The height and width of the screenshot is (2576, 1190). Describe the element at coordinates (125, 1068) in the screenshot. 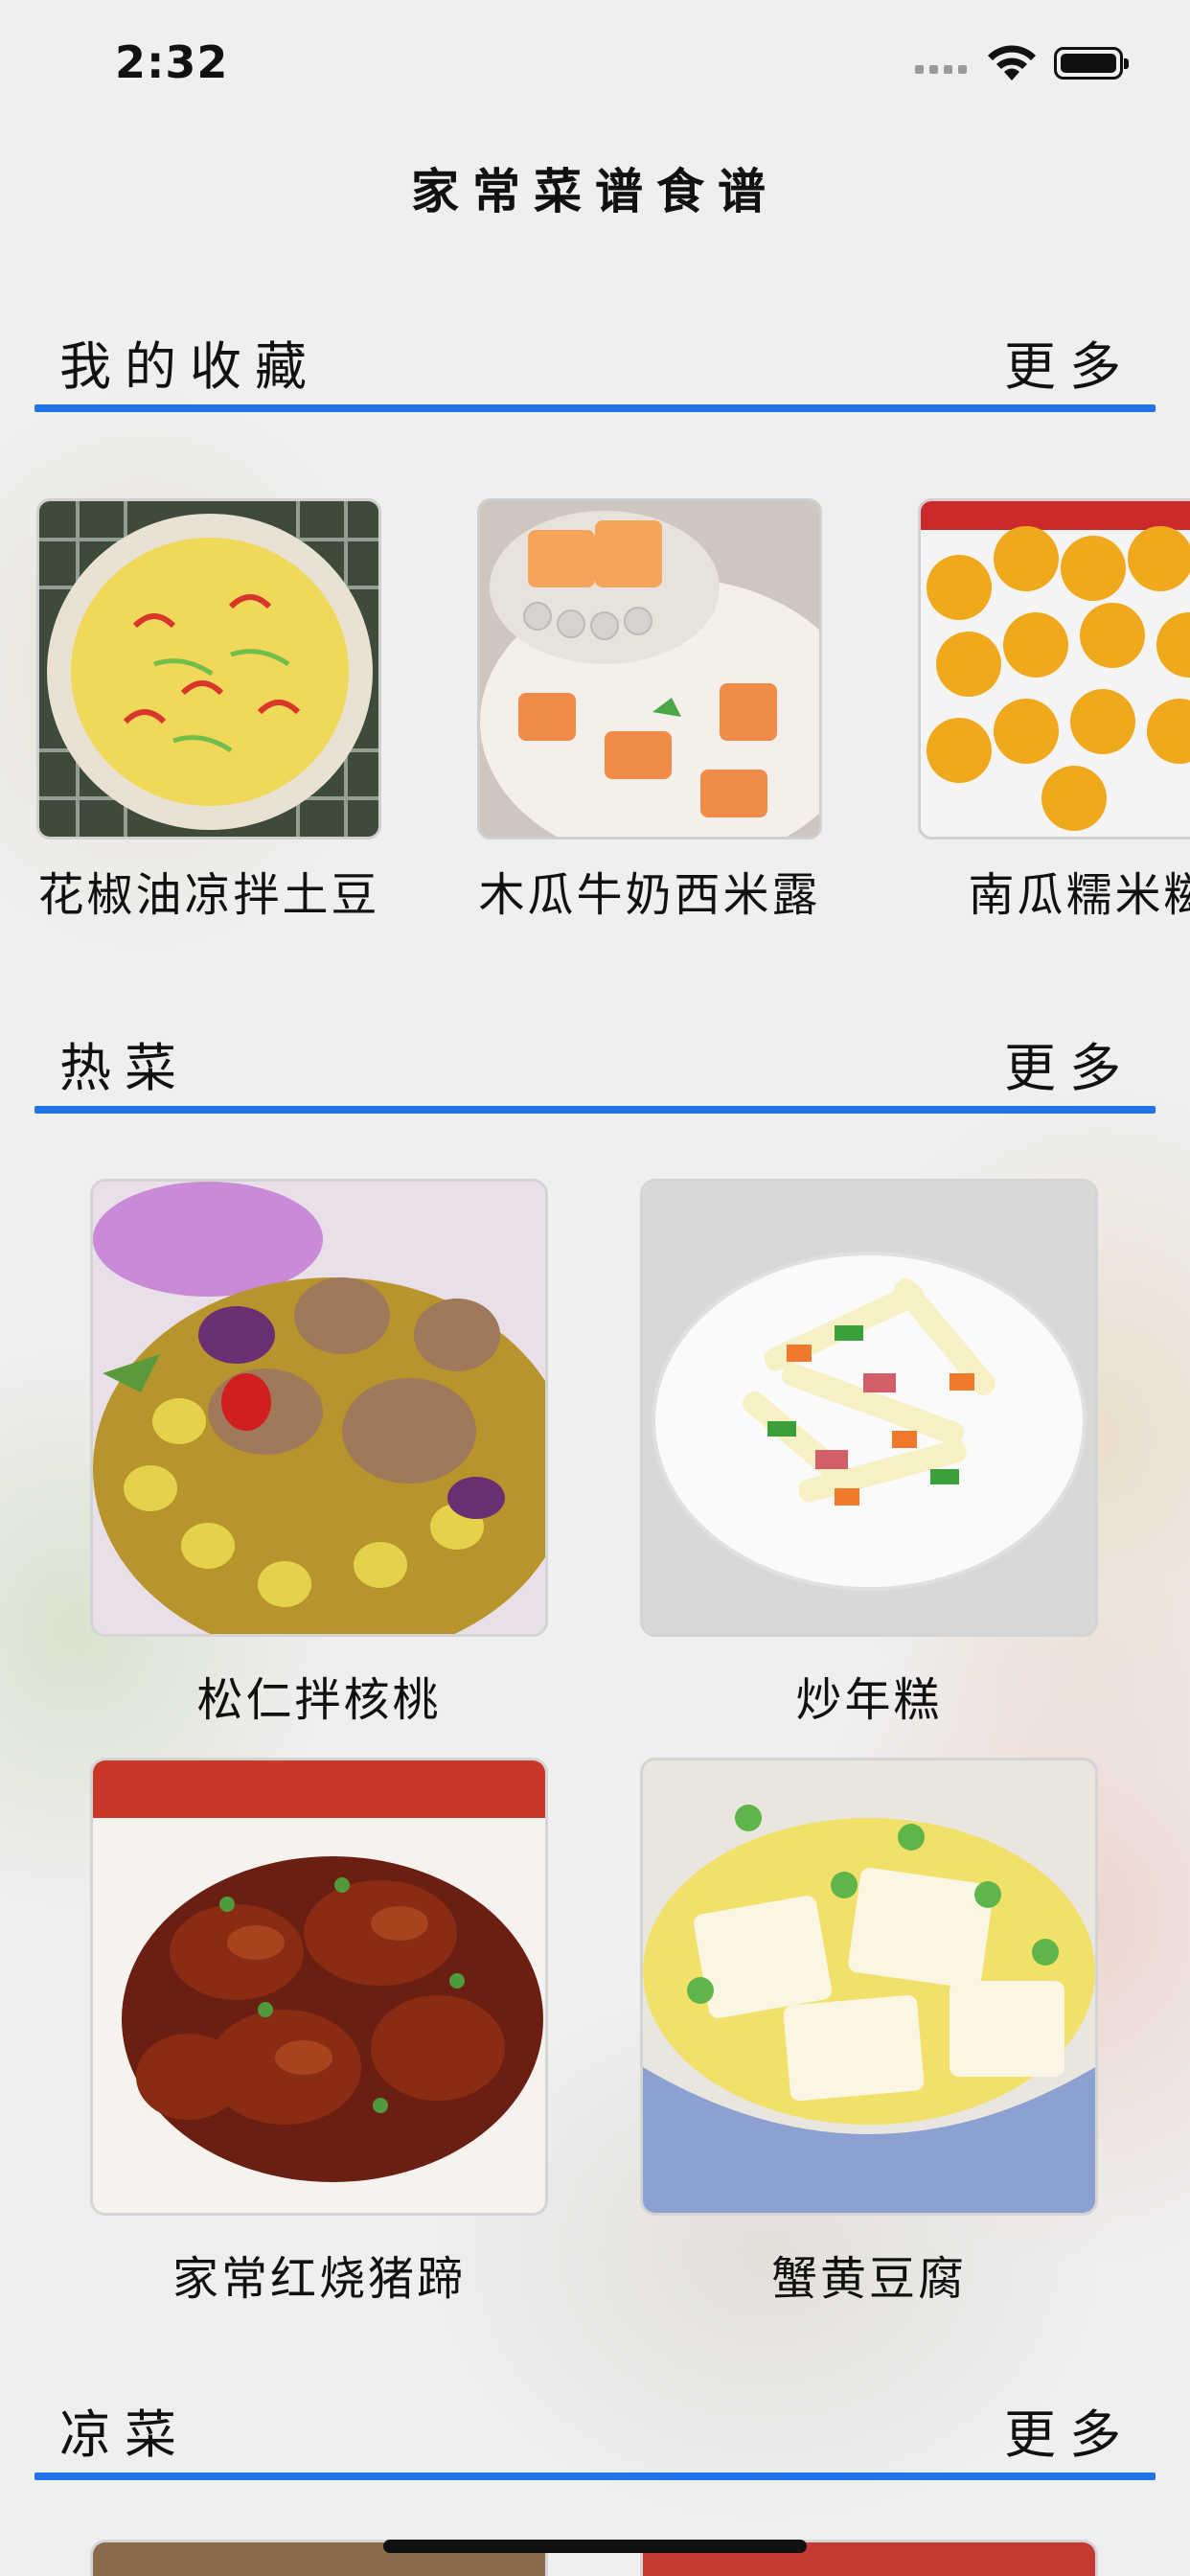

I see `section-title-hot: 热菜` at that location.